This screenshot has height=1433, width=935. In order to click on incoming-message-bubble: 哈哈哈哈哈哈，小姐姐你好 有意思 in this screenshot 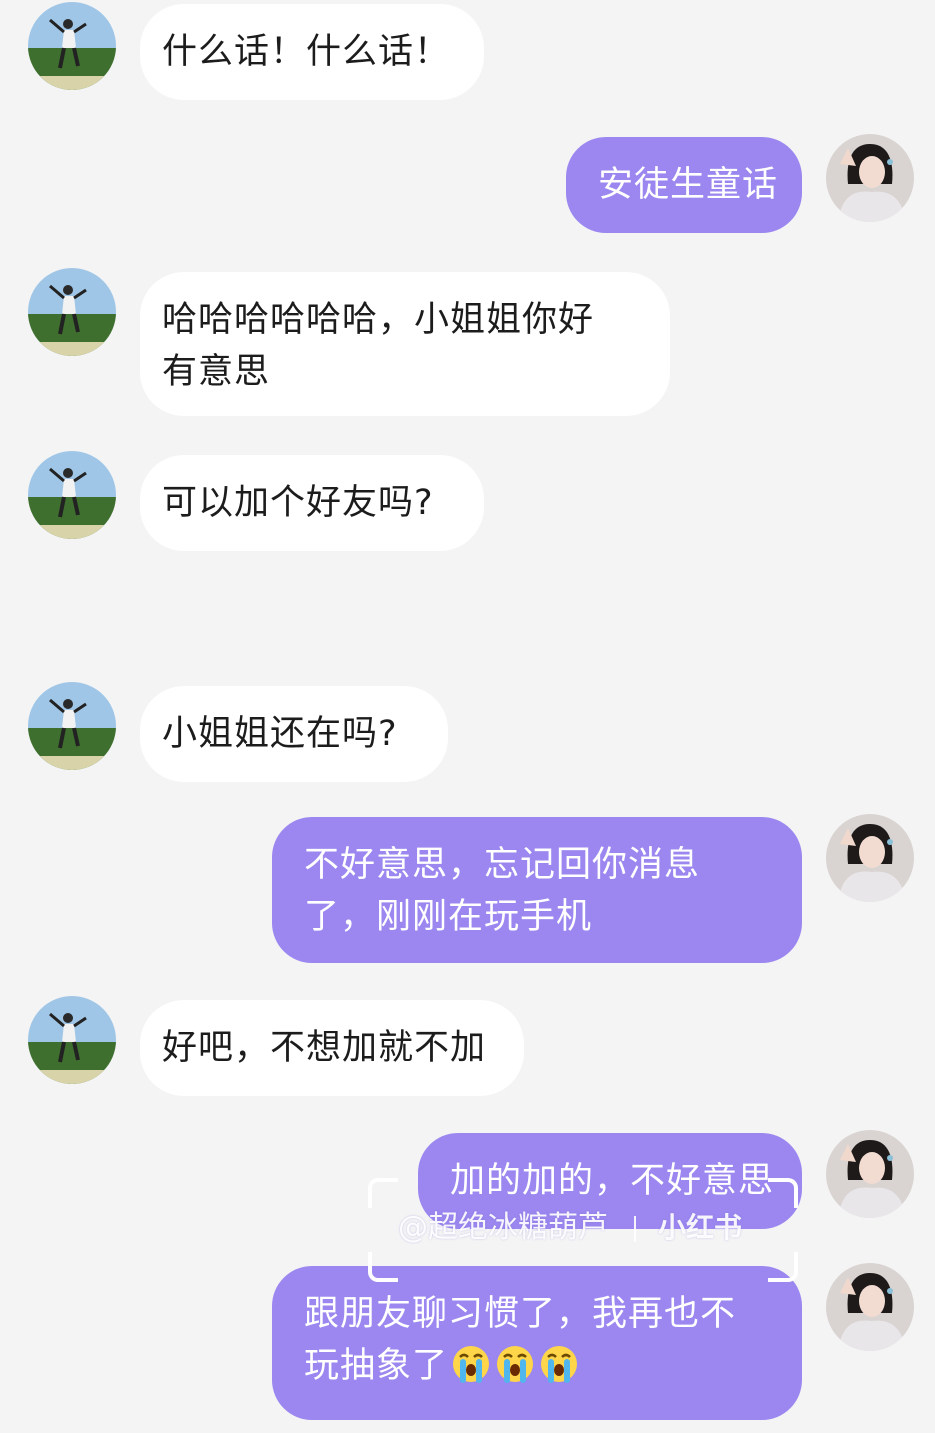, I will do `click(405, 344)`.